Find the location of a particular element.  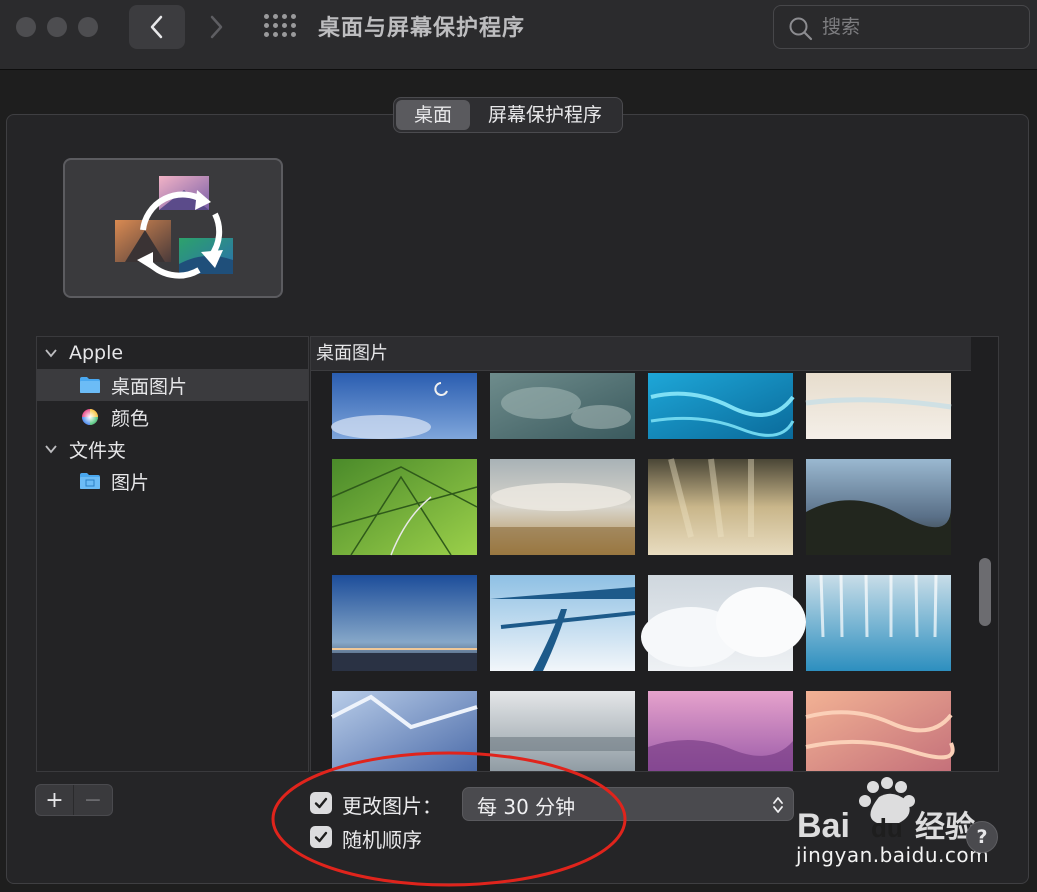

source-item-colors: 颜色 is located at coordinates (172, 417).